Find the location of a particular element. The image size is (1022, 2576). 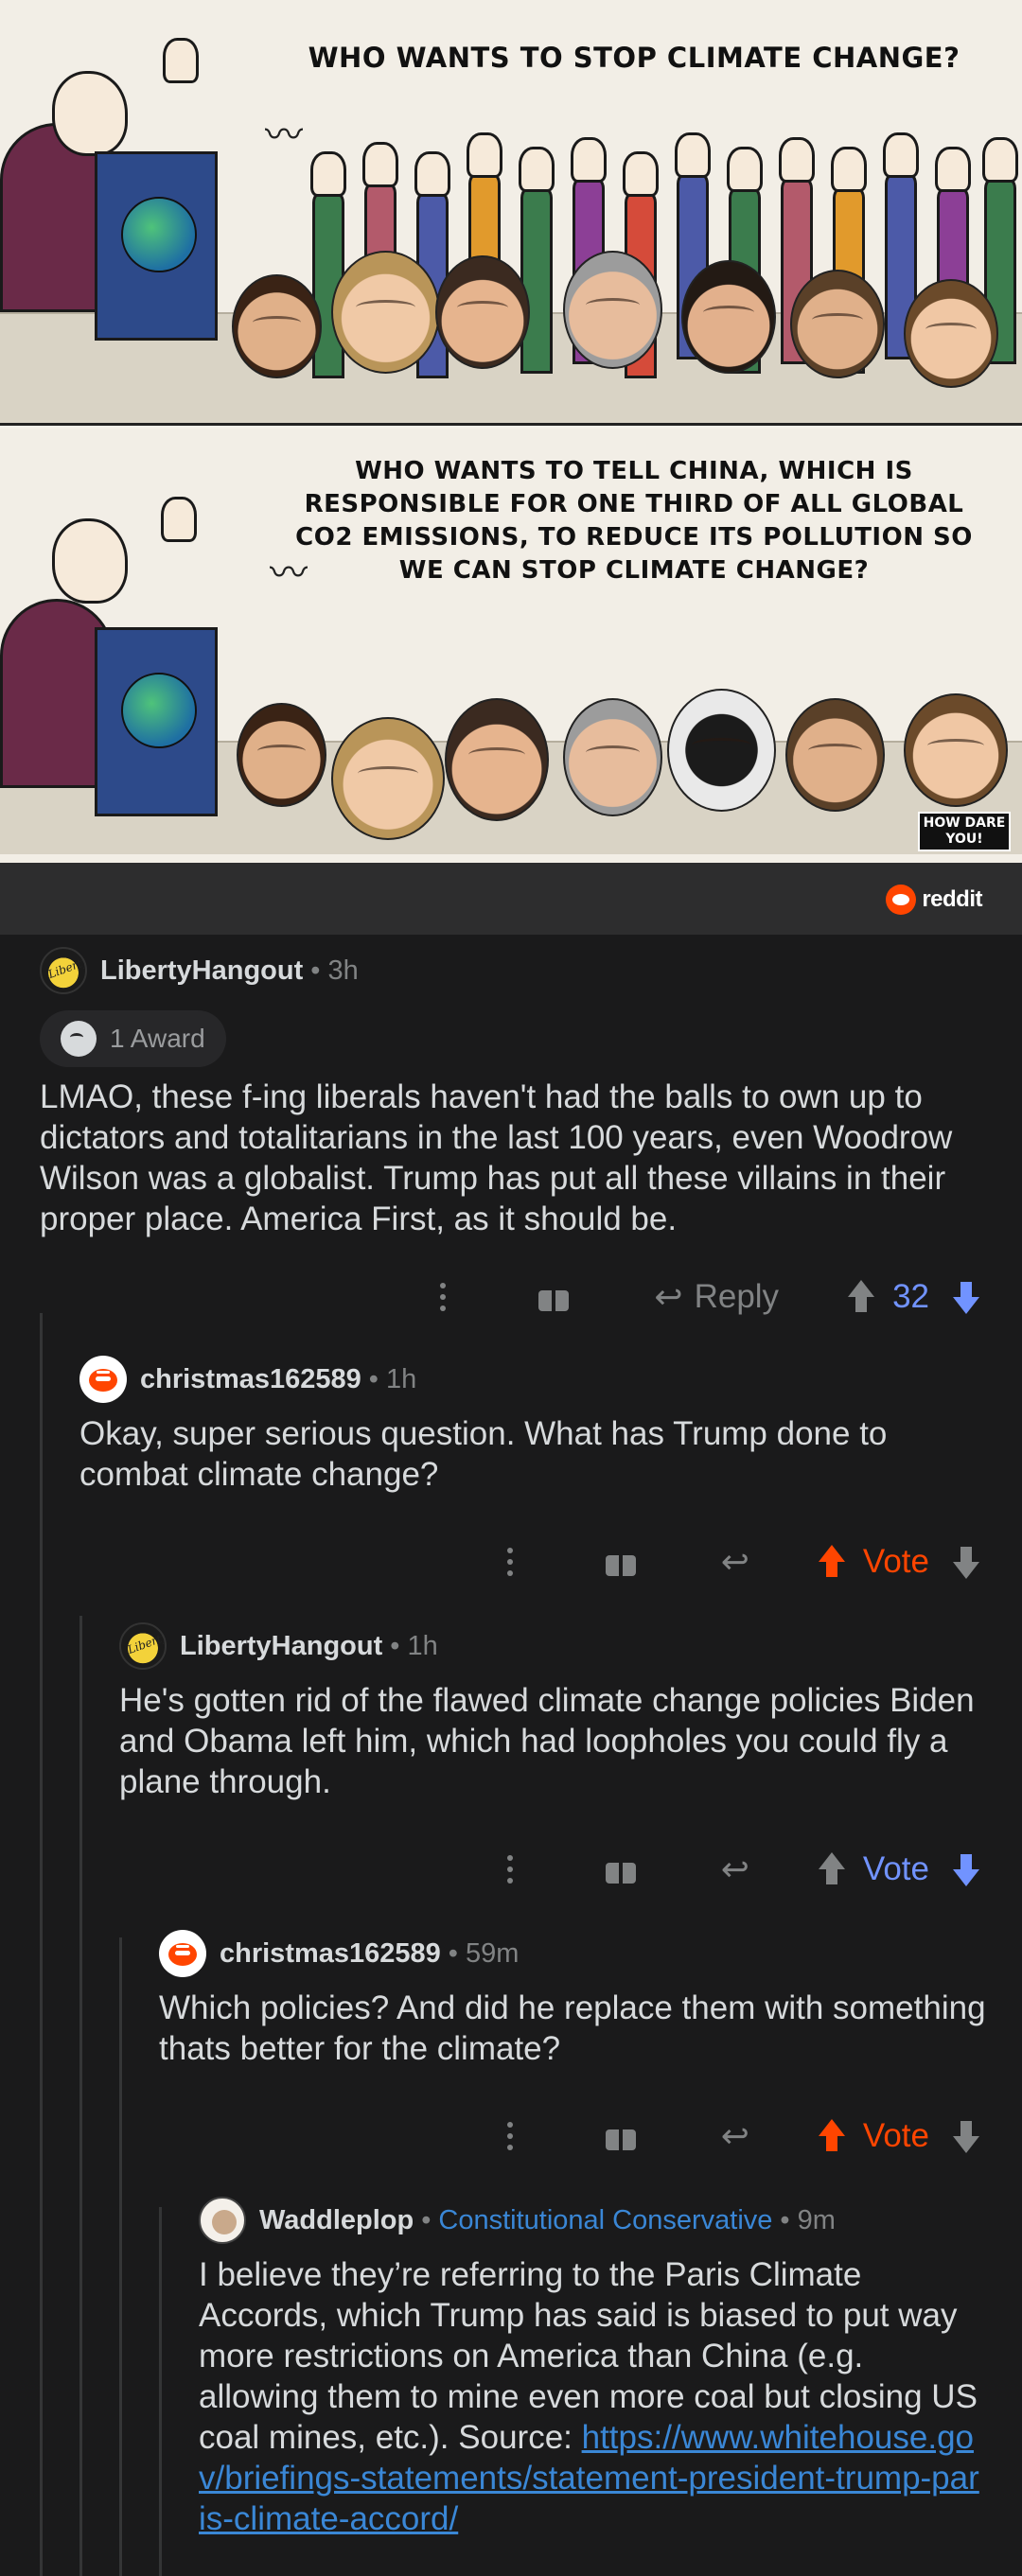

comment-meta: Liberty LibertyHangout • 3h is located at coordinates (513, 971).